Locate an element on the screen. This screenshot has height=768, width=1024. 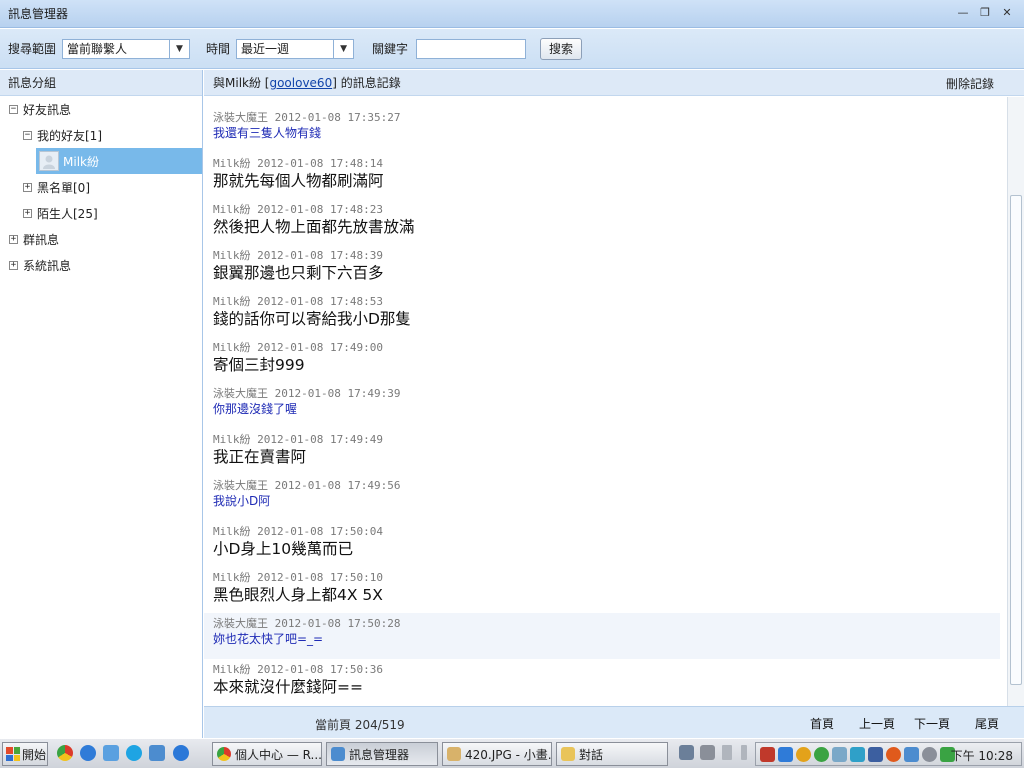
message-time: 2012-01-08 17:50:36 is located at coordinates (320, 669).